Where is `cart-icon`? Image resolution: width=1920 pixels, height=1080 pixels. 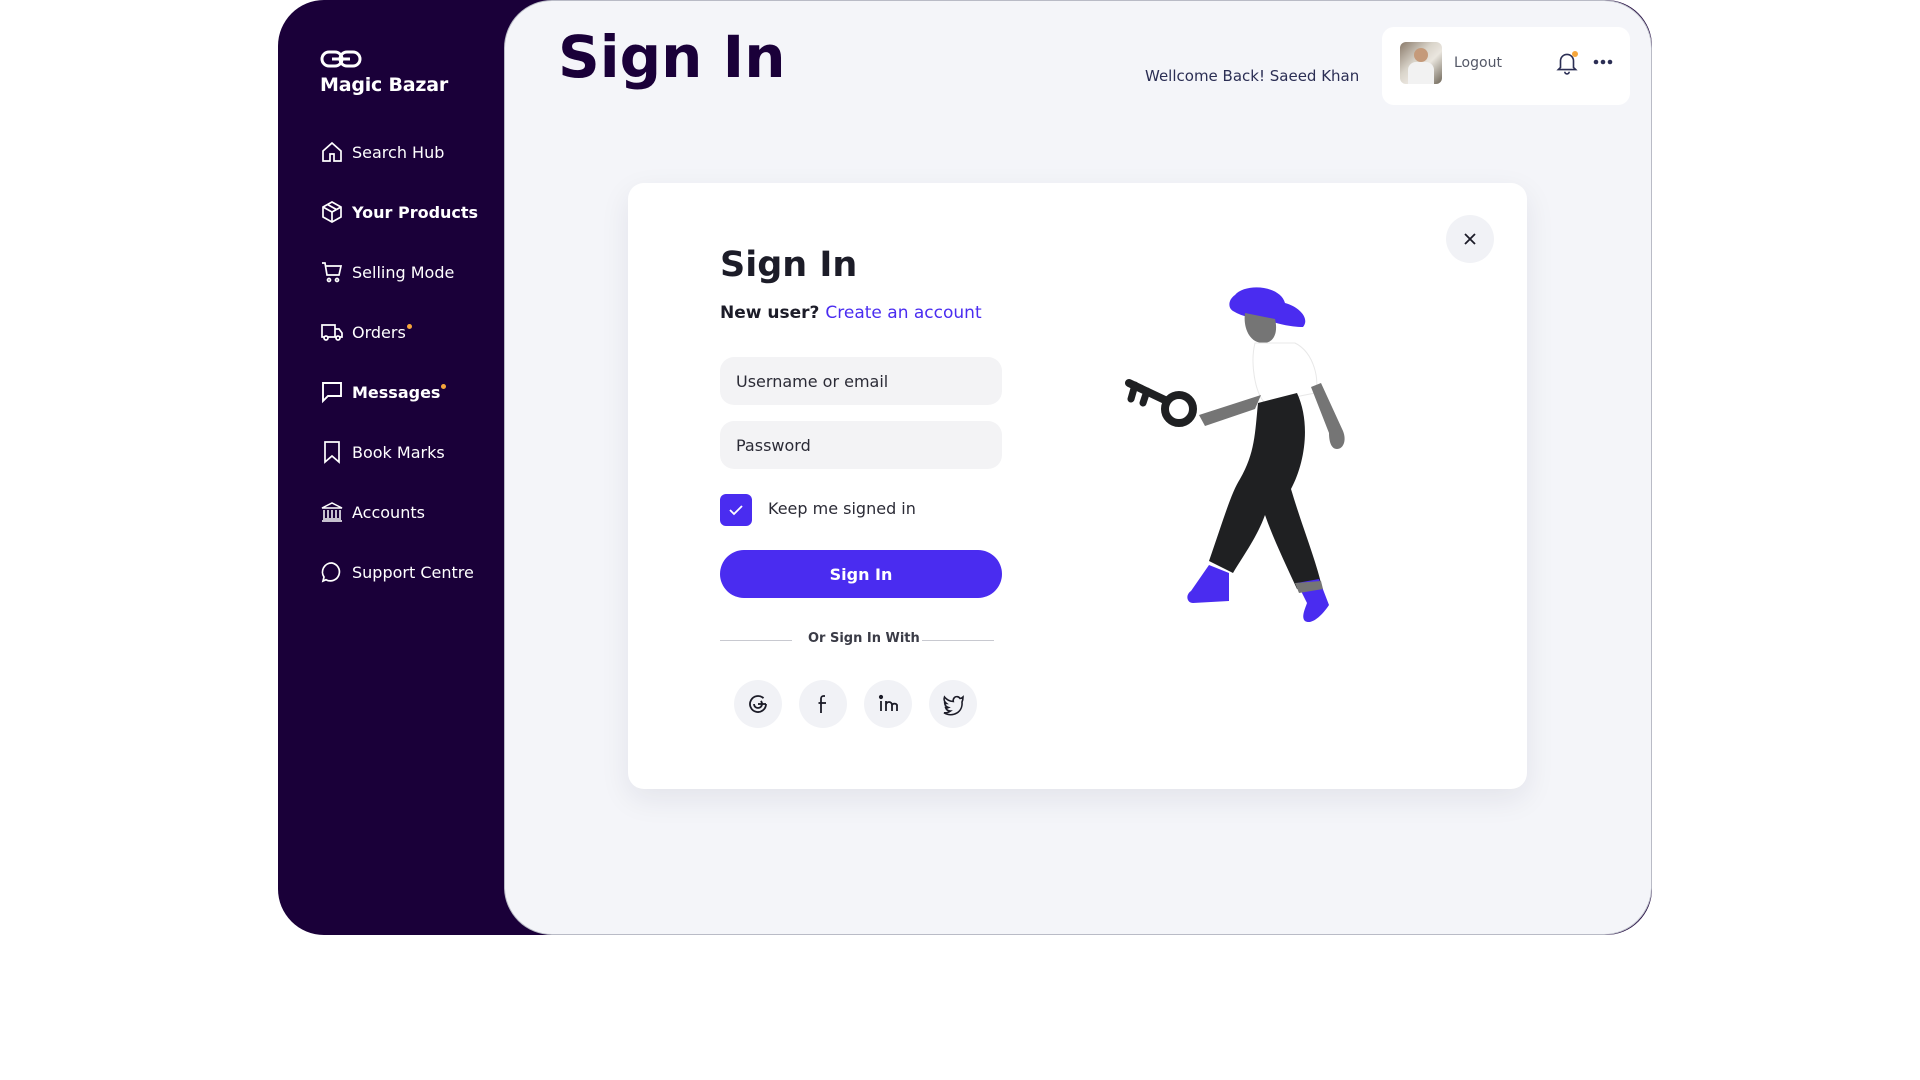 cart-icon is located at coordinates (332, 272).